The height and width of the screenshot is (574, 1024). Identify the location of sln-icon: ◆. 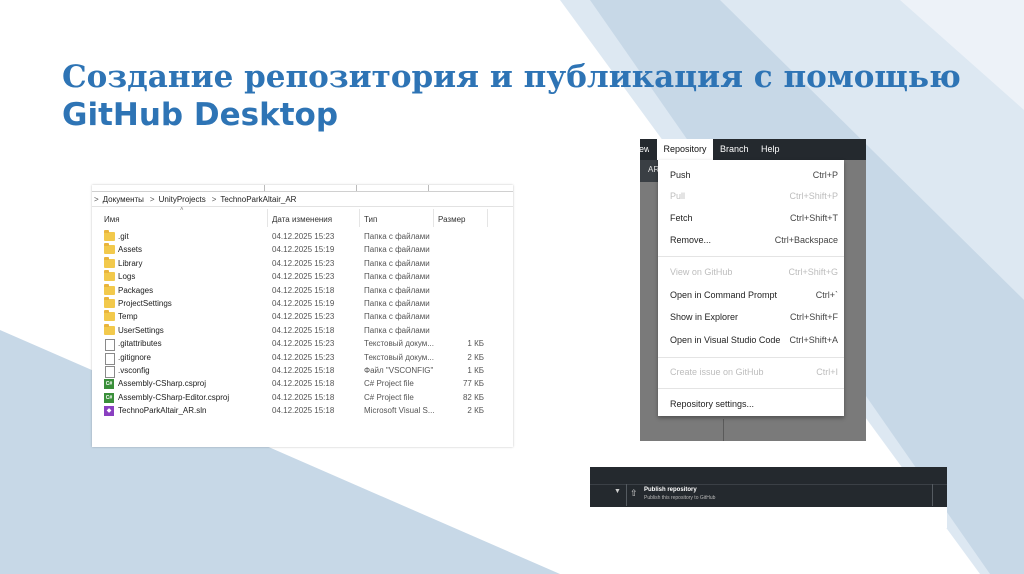
(109, 411).